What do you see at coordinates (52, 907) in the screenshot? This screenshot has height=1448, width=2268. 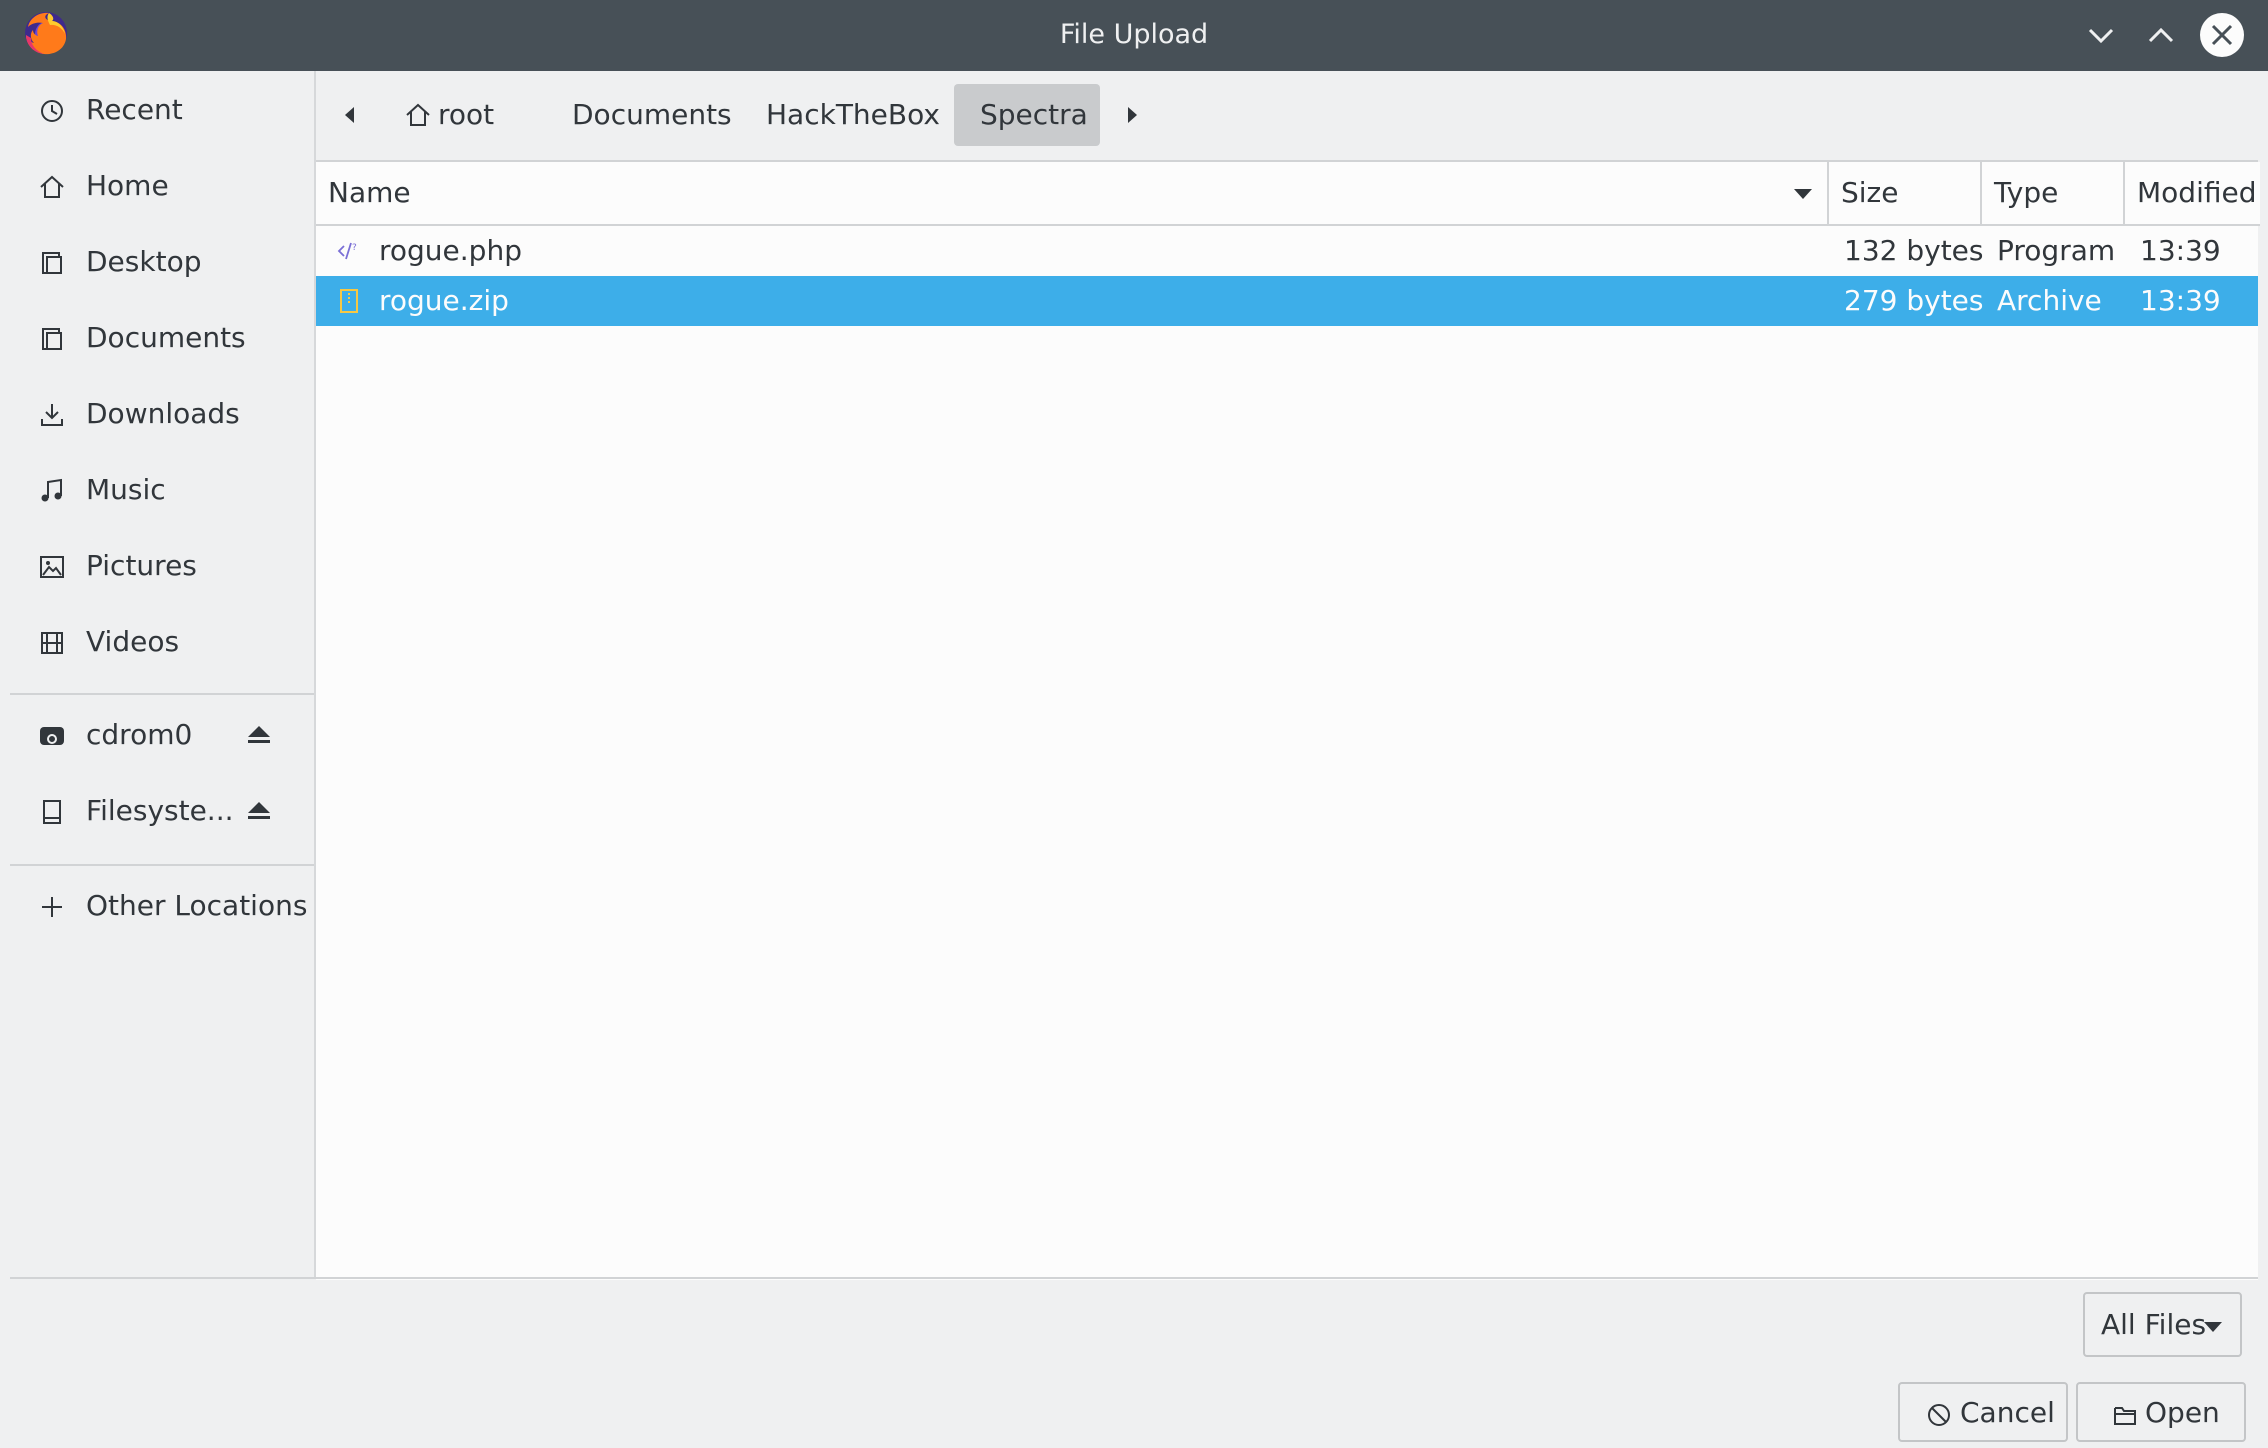 I see `plus-icon` at bounding box center [52, 907].